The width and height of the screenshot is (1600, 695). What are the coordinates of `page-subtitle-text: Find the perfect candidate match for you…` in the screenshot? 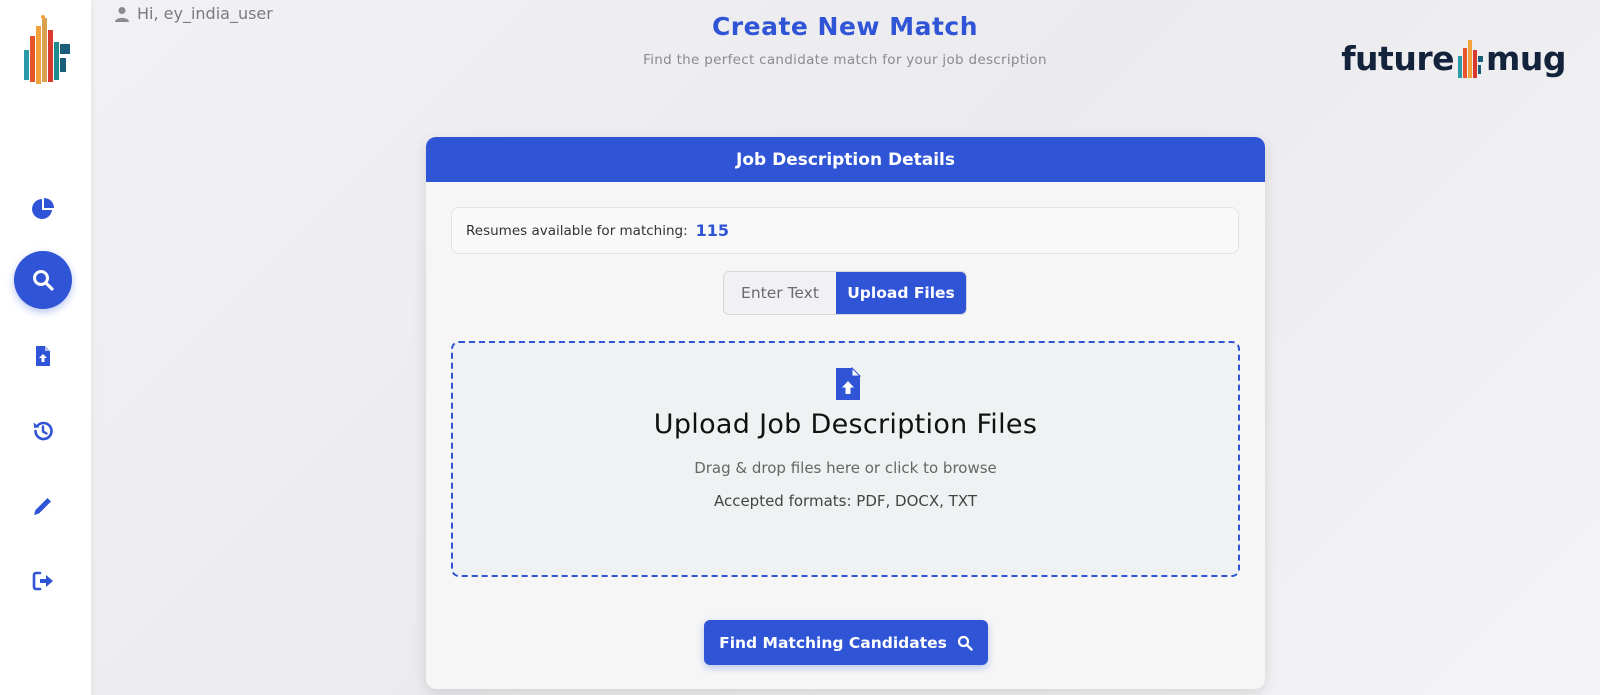 It's located at (845, 60).